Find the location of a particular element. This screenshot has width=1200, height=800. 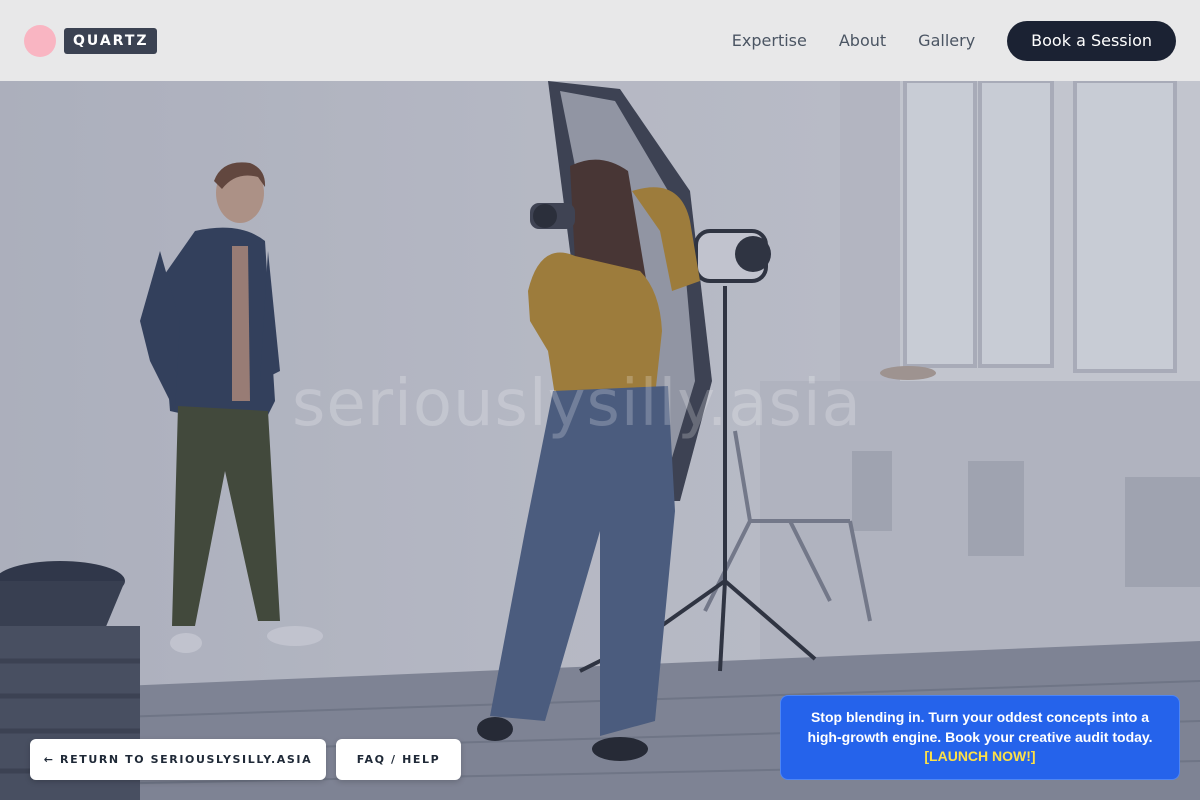

main-nav: Expertise About Gallery Book a Session is located at coordinates (938, 40).